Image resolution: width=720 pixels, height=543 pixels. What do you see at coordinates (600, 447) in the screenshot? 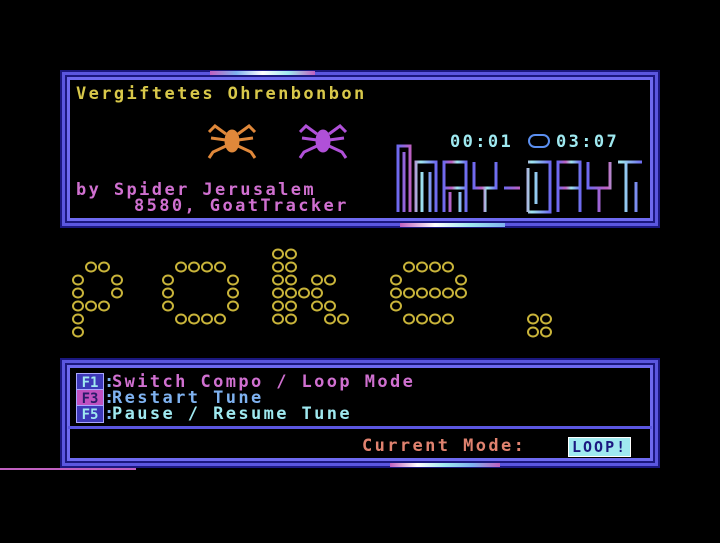
I see `current-mode-value: LOOP!` at bounding box center [600, 447].